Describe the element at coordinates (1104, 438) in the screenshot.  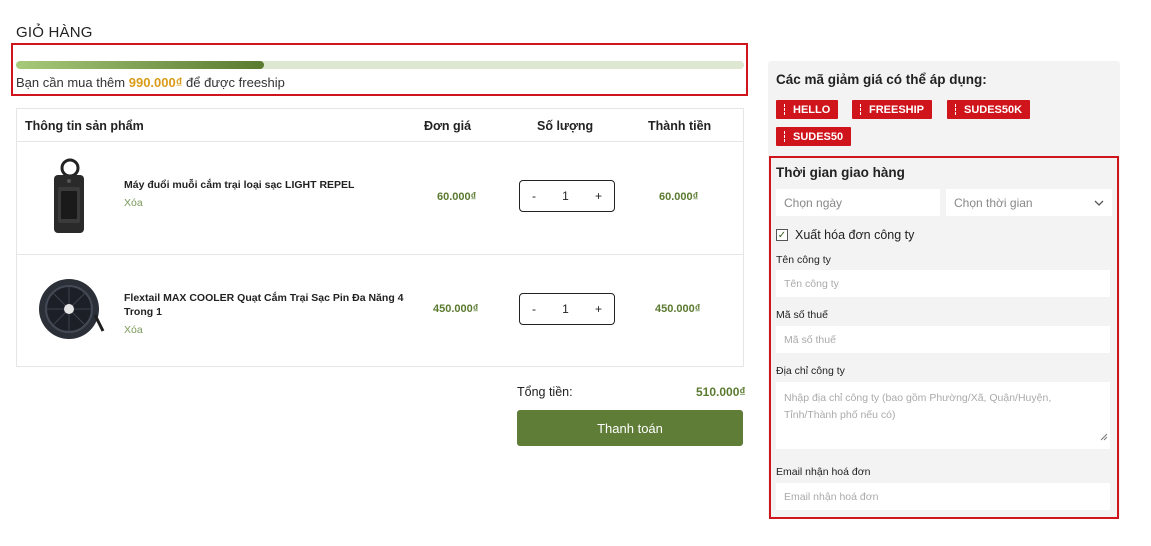
I see `resize-handle-icon` at that location.